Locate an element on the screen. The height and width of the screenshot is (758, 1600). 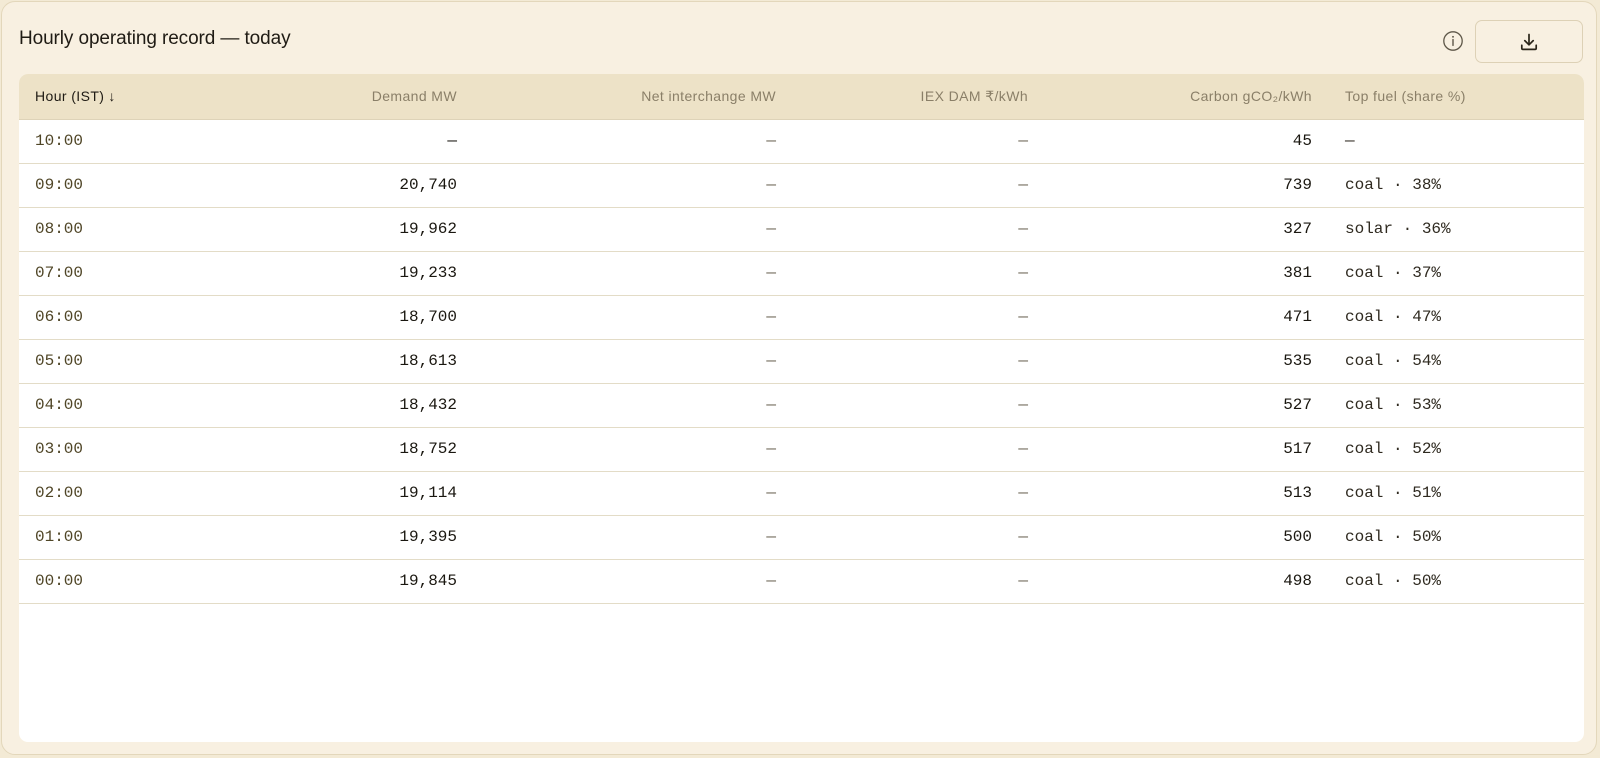
cell-carbon: 381 is located at coordinates (1172, 273).